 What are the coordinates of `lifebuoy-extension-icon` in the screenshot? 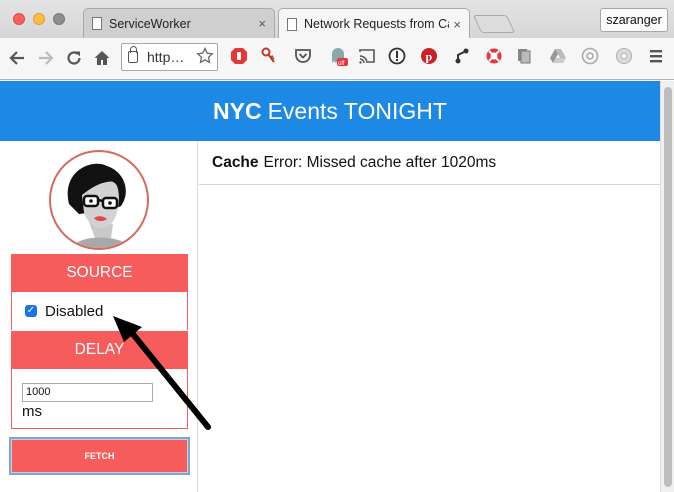 It's located at (494, 56).